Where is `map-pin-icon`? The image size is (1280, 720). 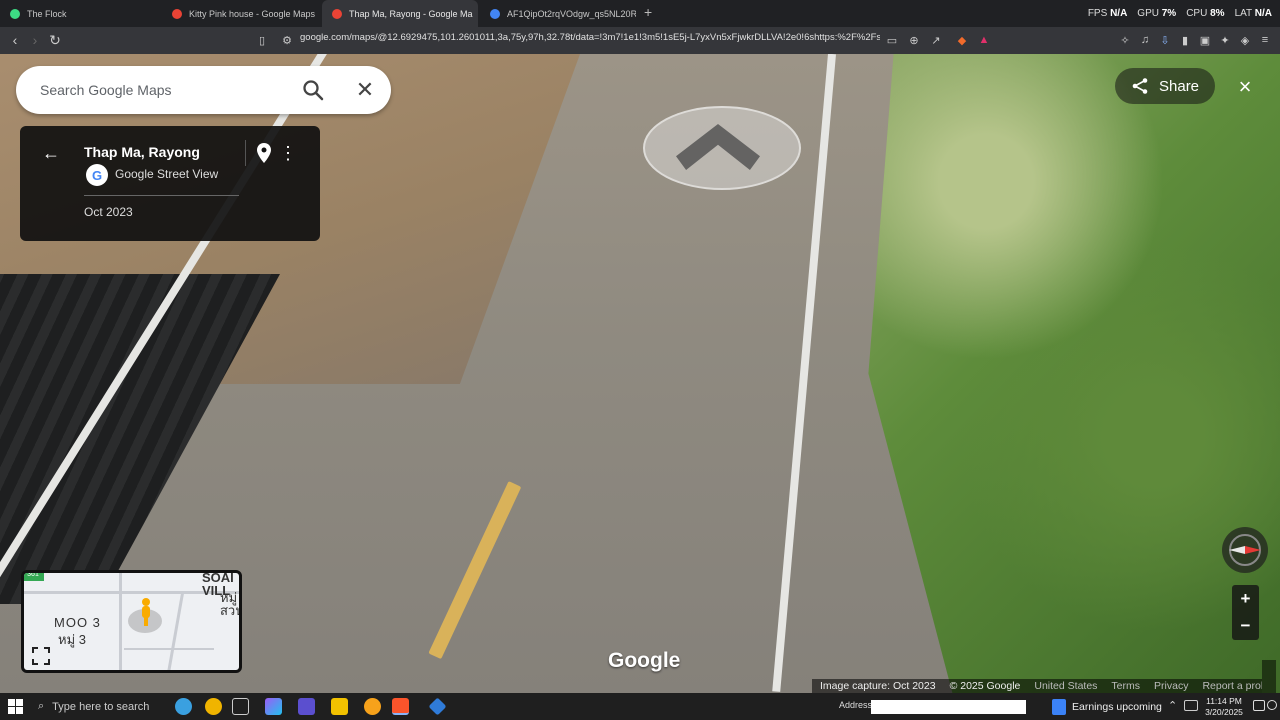
map-pin-icon is located at coordinates (264, 153).